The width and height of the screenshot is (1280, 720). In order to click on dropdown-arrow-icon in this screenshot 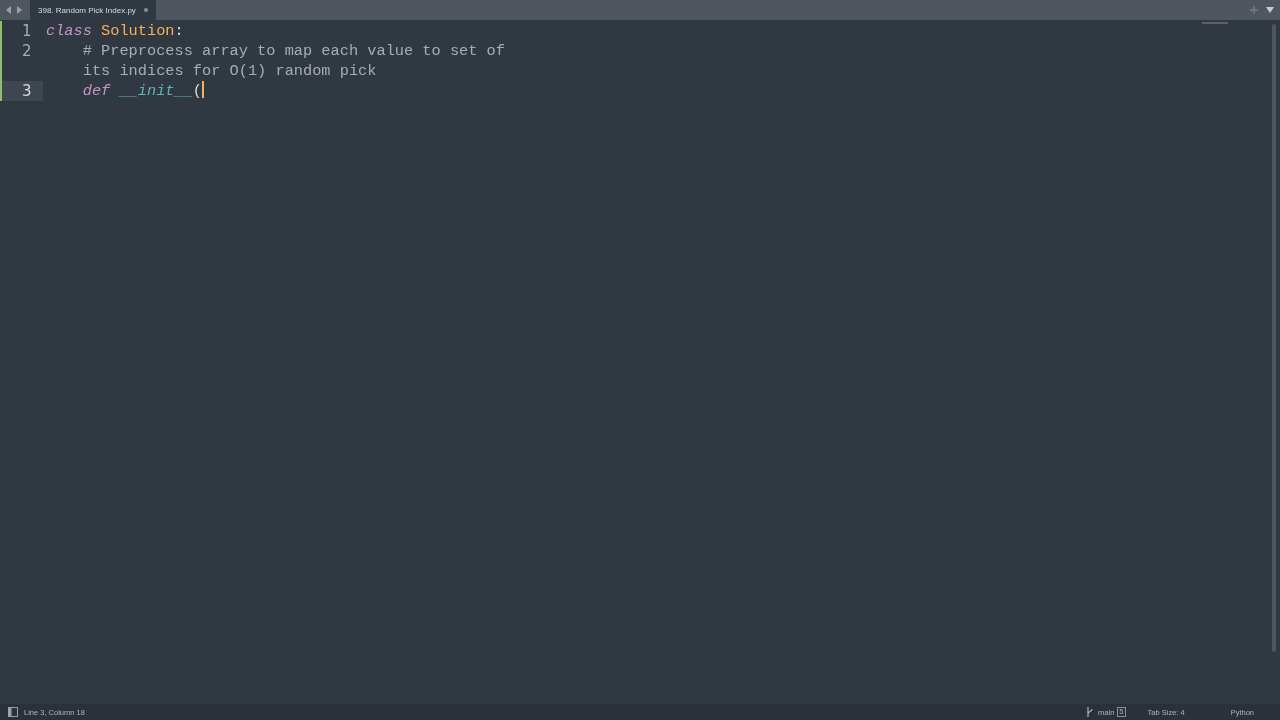, I will do `click(1270, 10)`.